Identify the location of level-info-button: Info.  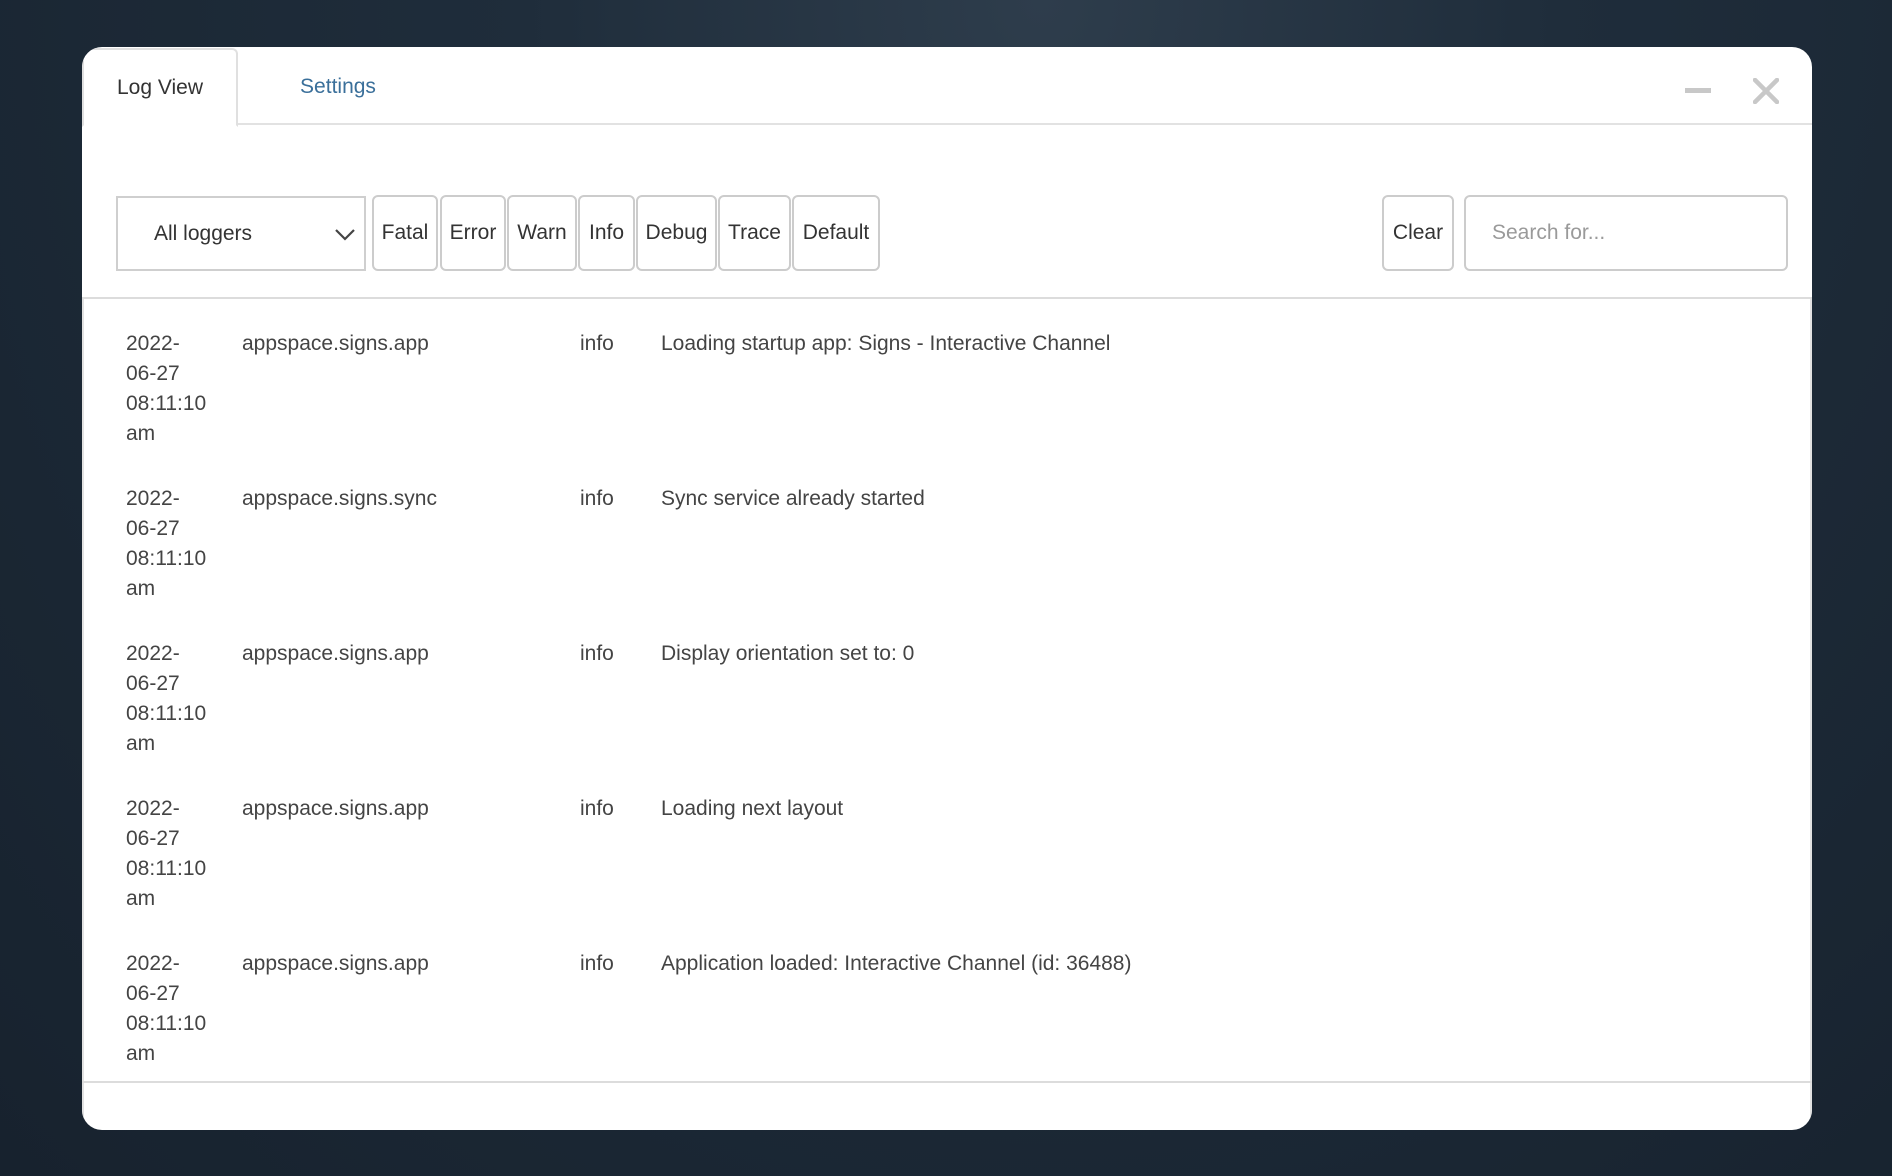
(606, 233).